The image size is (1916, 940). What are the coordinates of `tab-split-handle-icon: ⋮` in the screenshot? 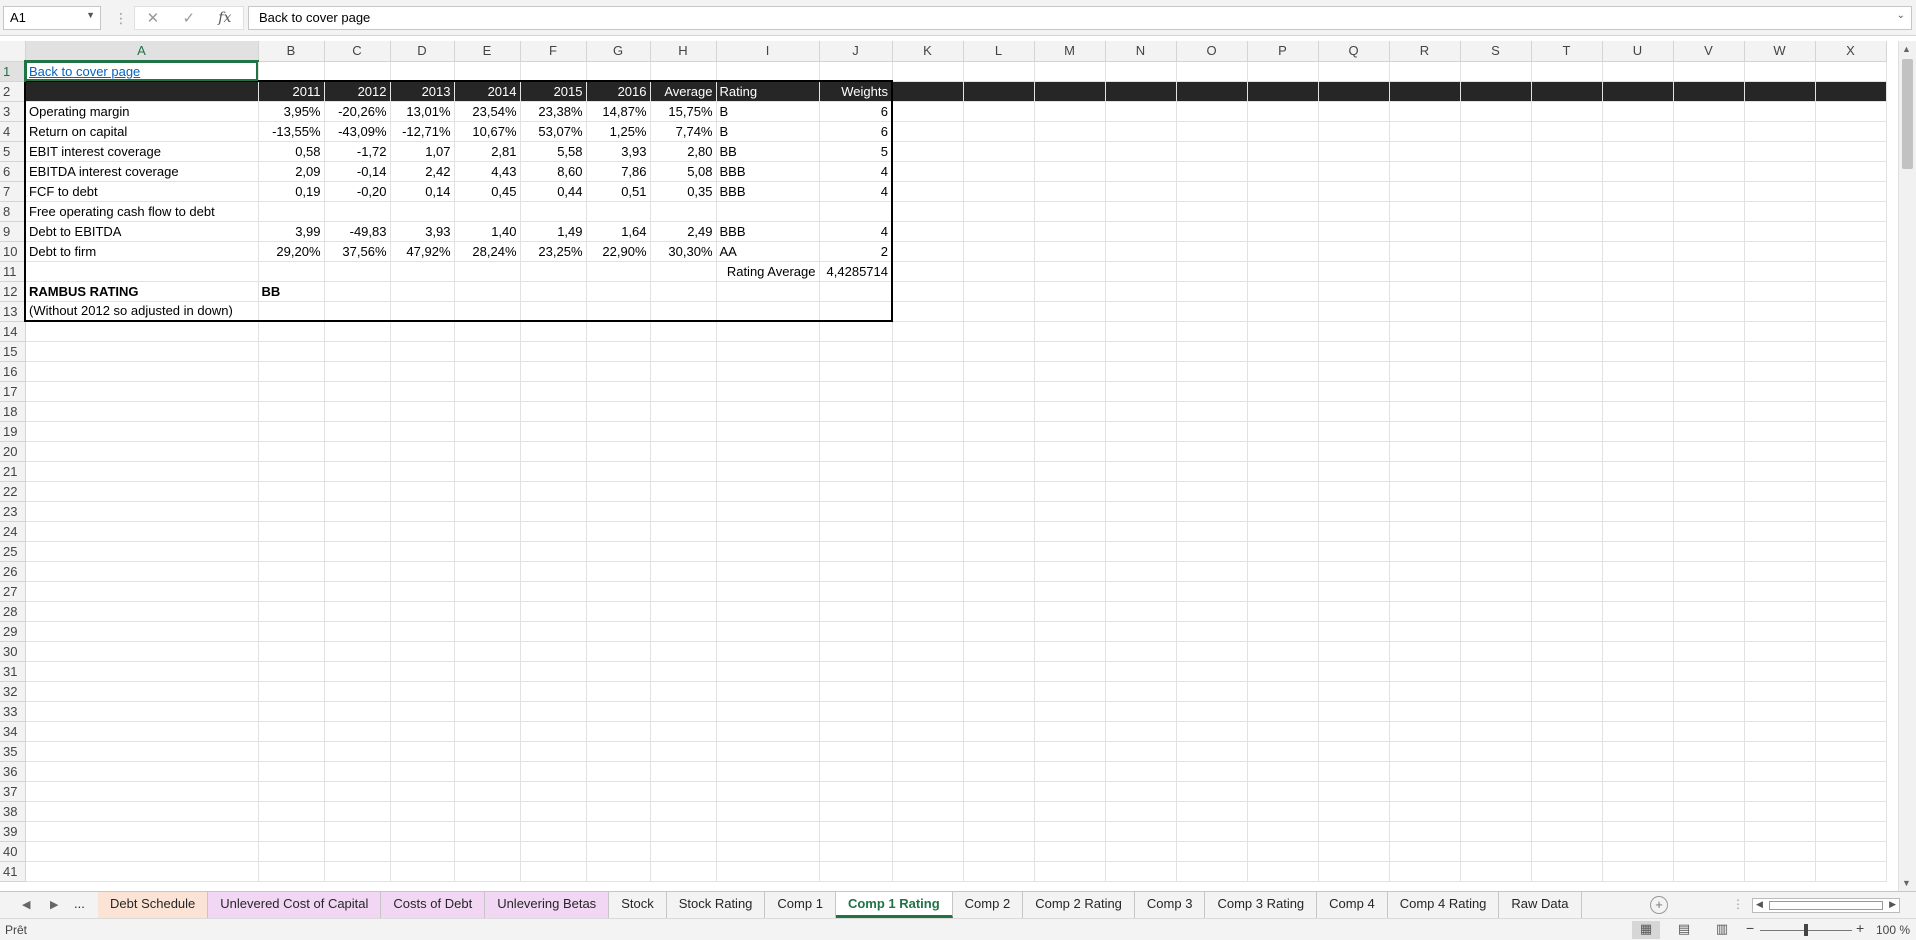 It's located at (1738, 904).